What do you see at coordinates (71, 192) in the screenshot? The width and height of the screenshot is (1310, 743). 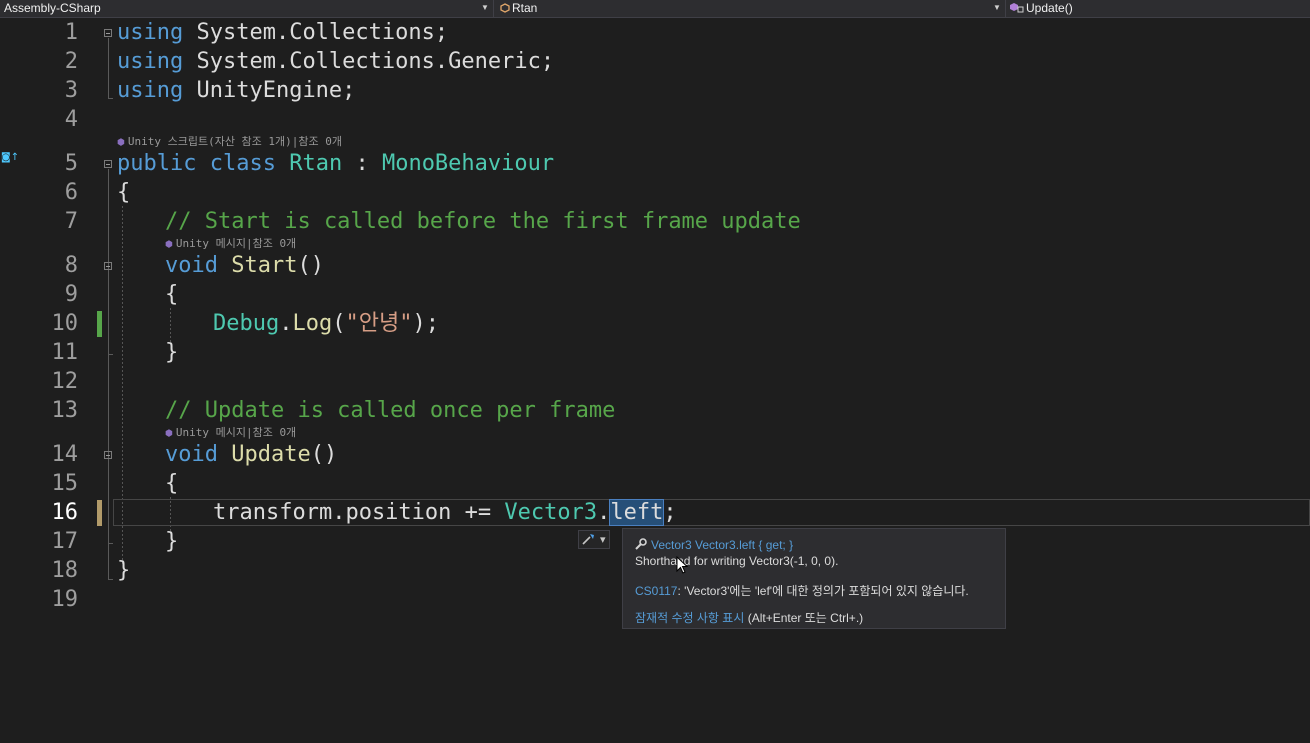 I see `line-number: 6` at bounding box center [71, 192].